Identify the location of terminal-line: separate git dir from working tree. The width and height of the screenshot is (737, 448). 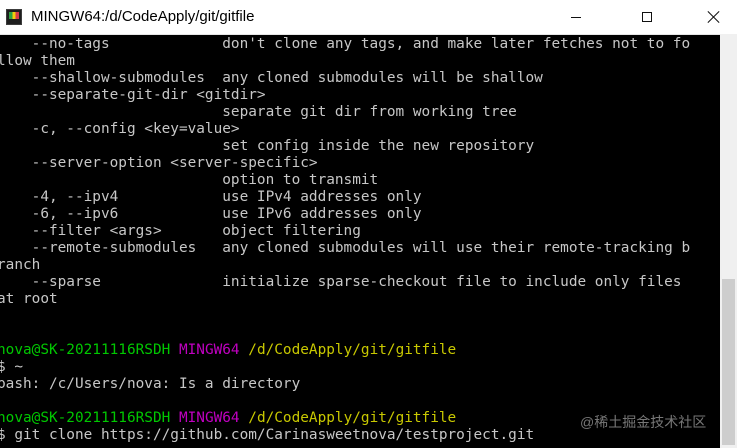
(258, 112).